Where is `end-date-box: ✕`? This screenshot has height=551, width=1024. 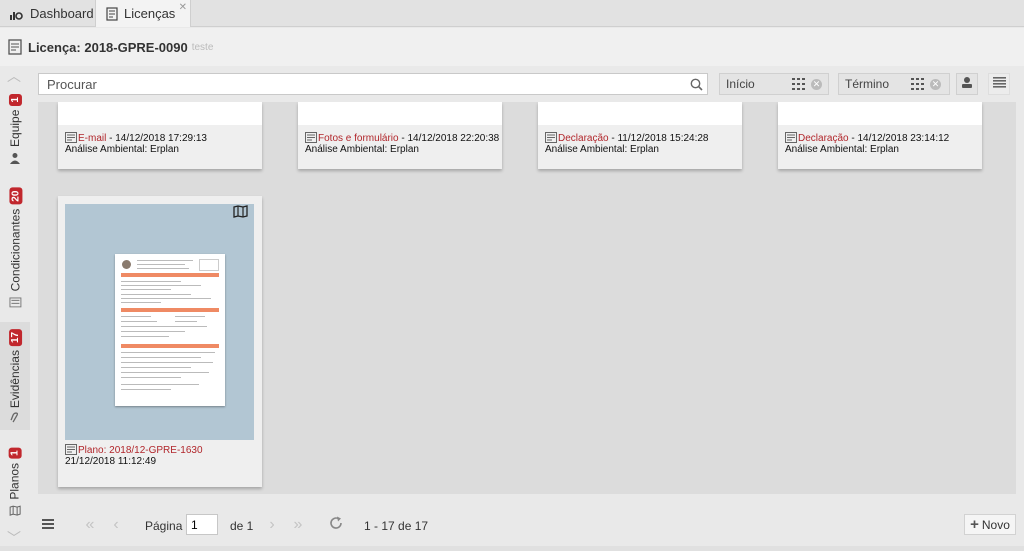 end-date-box: ✕ is located at coordinates (894, 84).